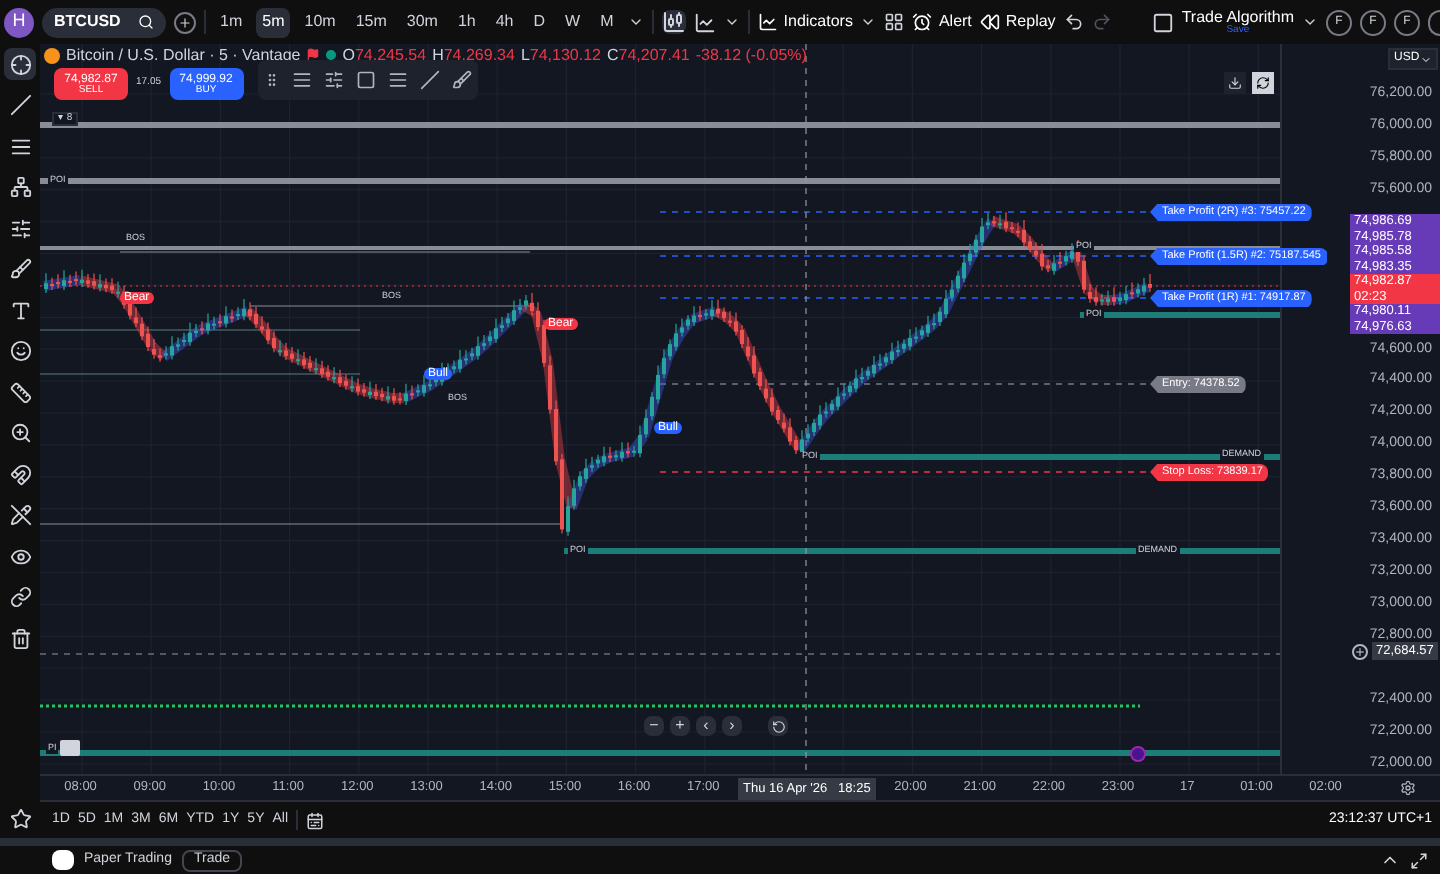  Describe the element at coordinates (371, 22) in the screenshot. I see `interval-tab: 15m` at that location.